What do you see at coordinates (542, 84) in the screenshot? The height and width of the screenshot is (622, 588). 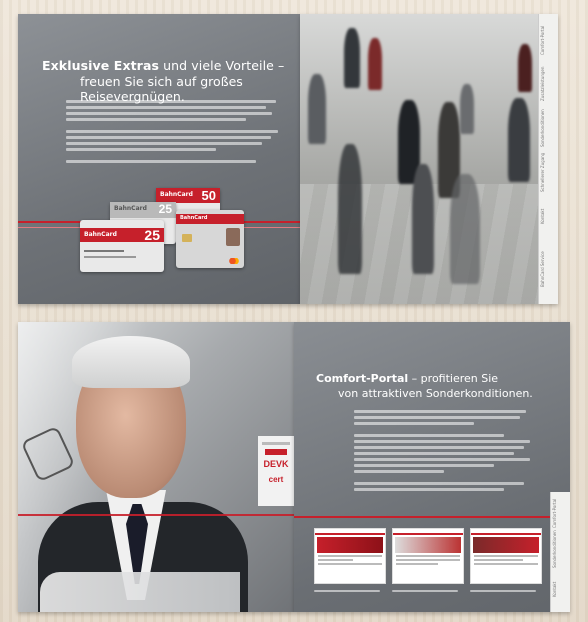 I see `index-tab: Zusatzleistungen` at bounding box center [542, 84].